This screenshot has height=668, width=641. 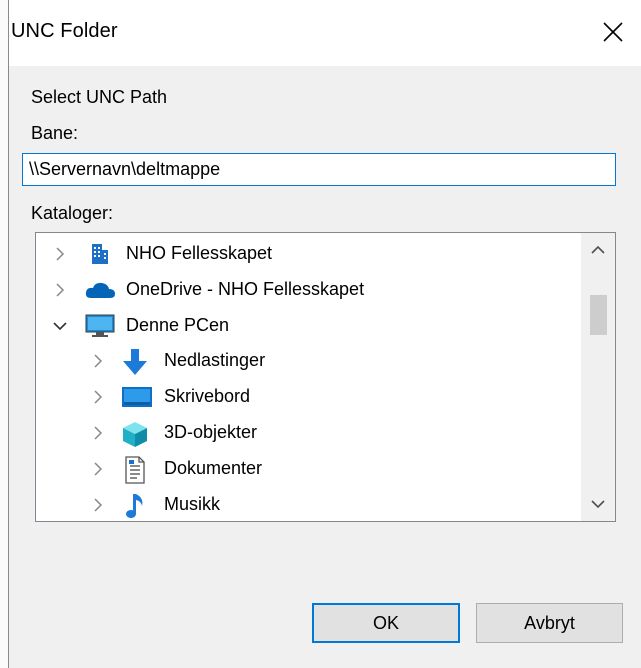 I want to click on close-icon, so click(x=613, y=32).